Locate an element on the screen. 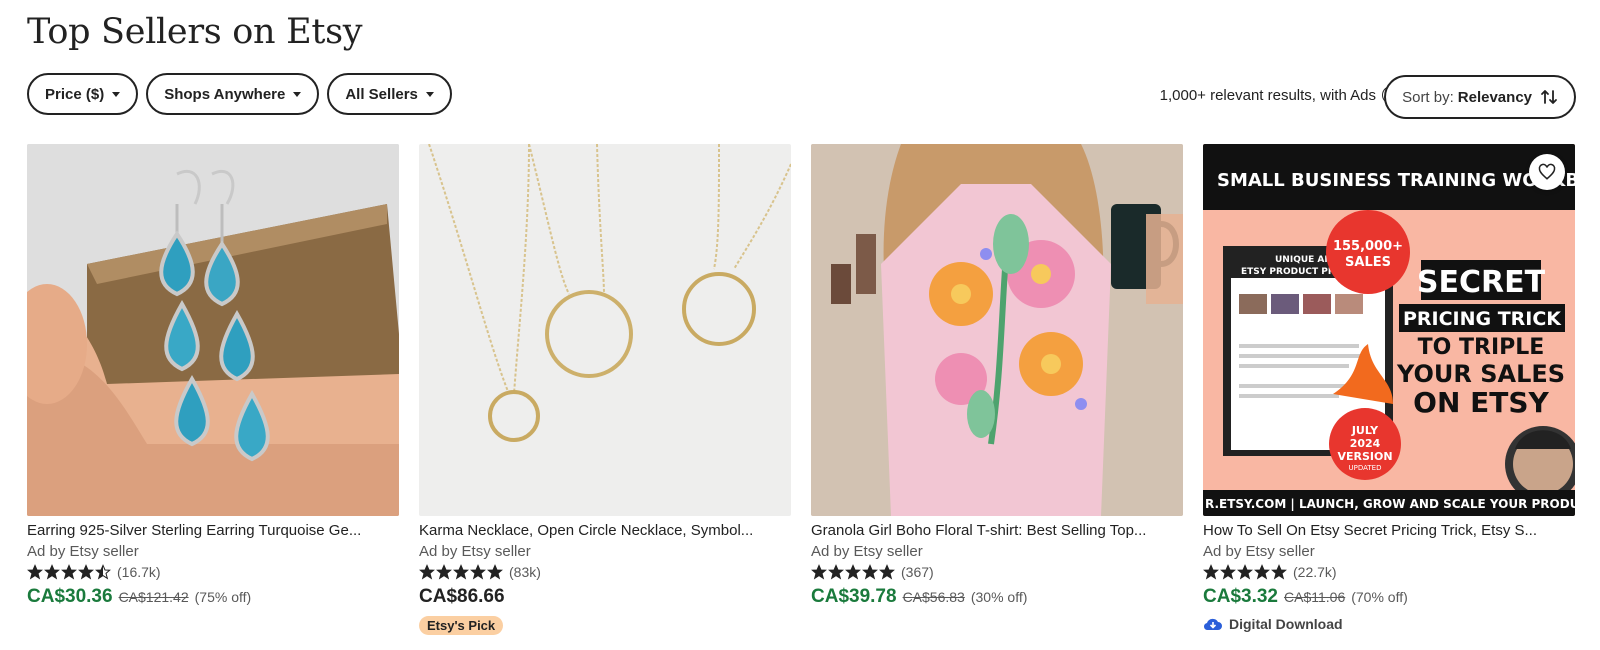  discount-text: (75% off) is located at coordinates (223, 597).